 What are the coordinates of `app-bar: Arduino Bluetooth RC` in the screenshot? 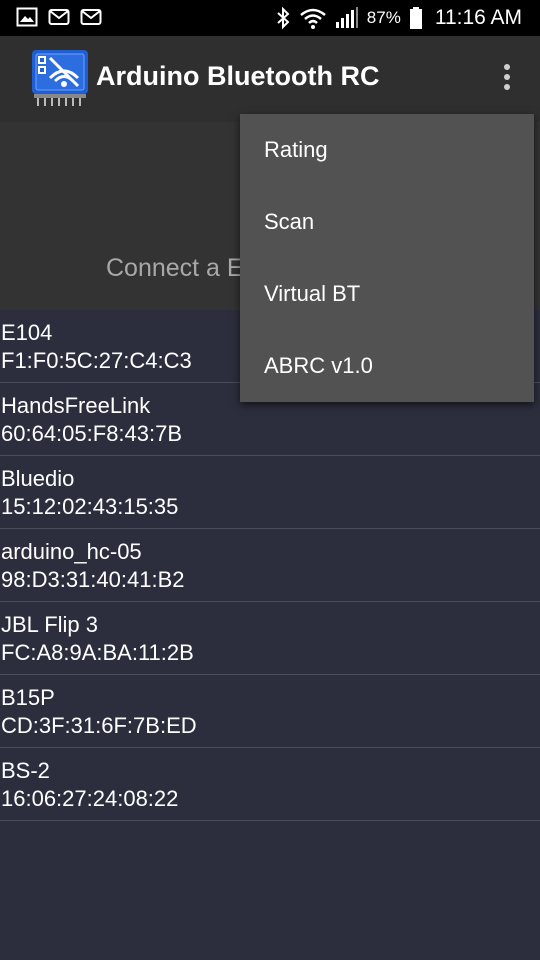 It's located at (270, 79).